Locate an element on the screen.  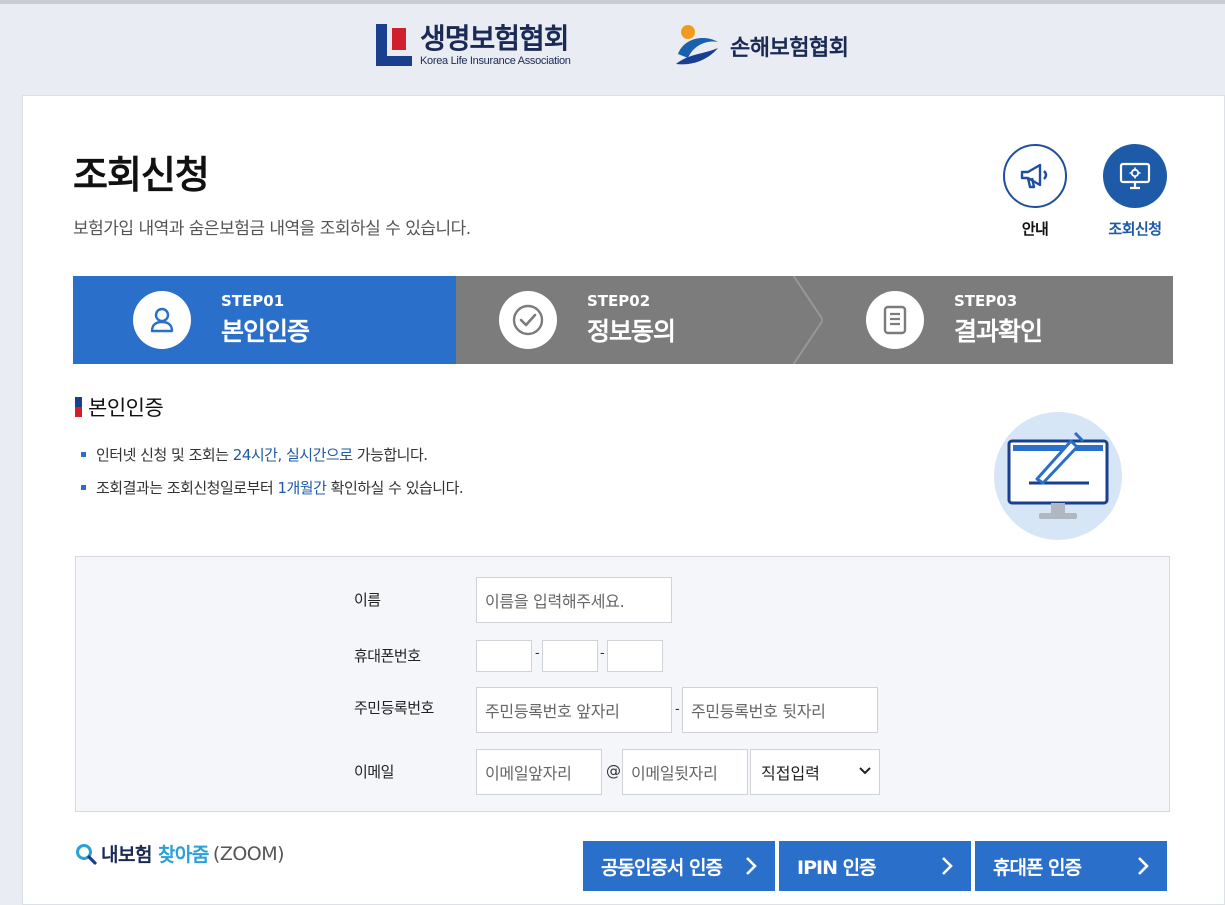
name-label: 이름 is located at coordinates (367, 600).